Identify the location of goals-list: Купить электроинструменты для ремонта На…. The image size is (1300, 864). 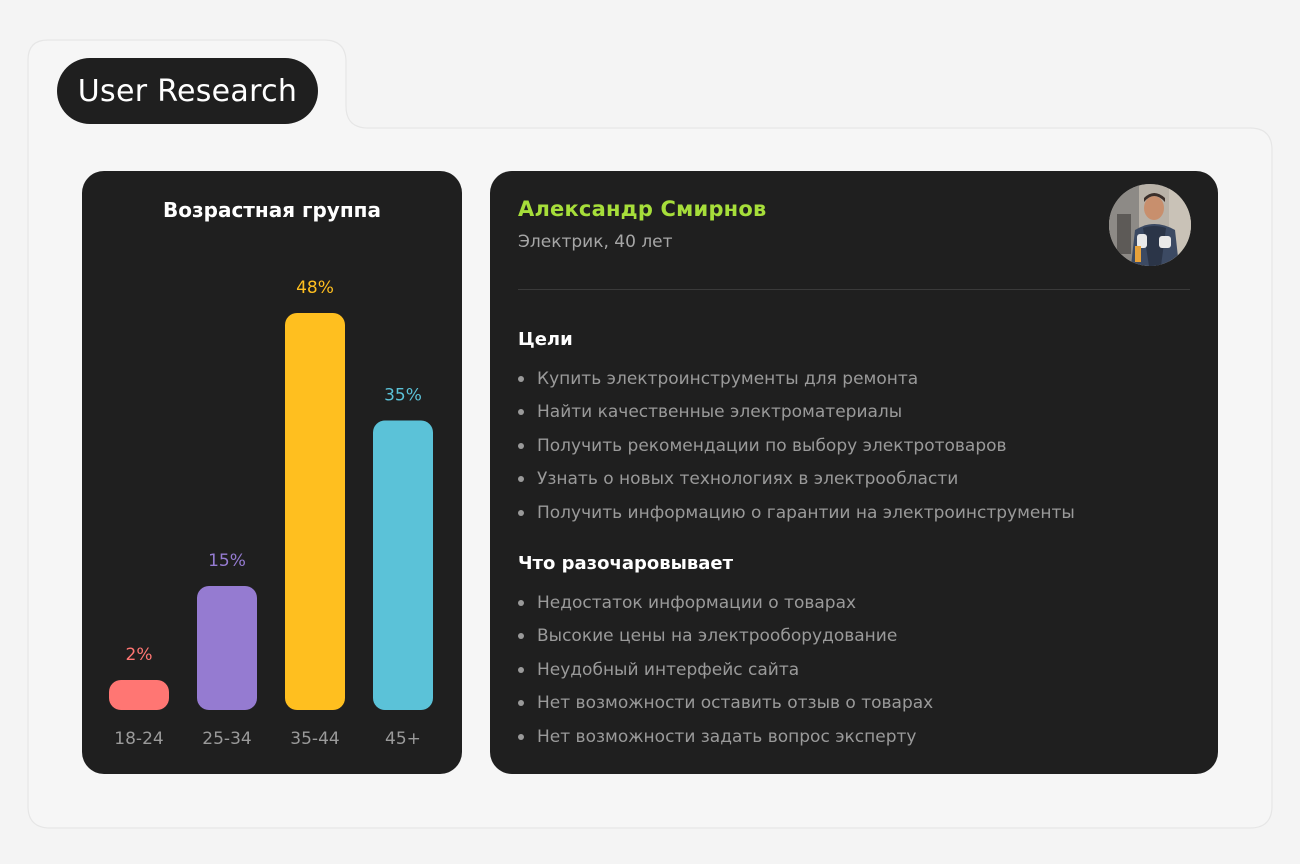
(796, 446).